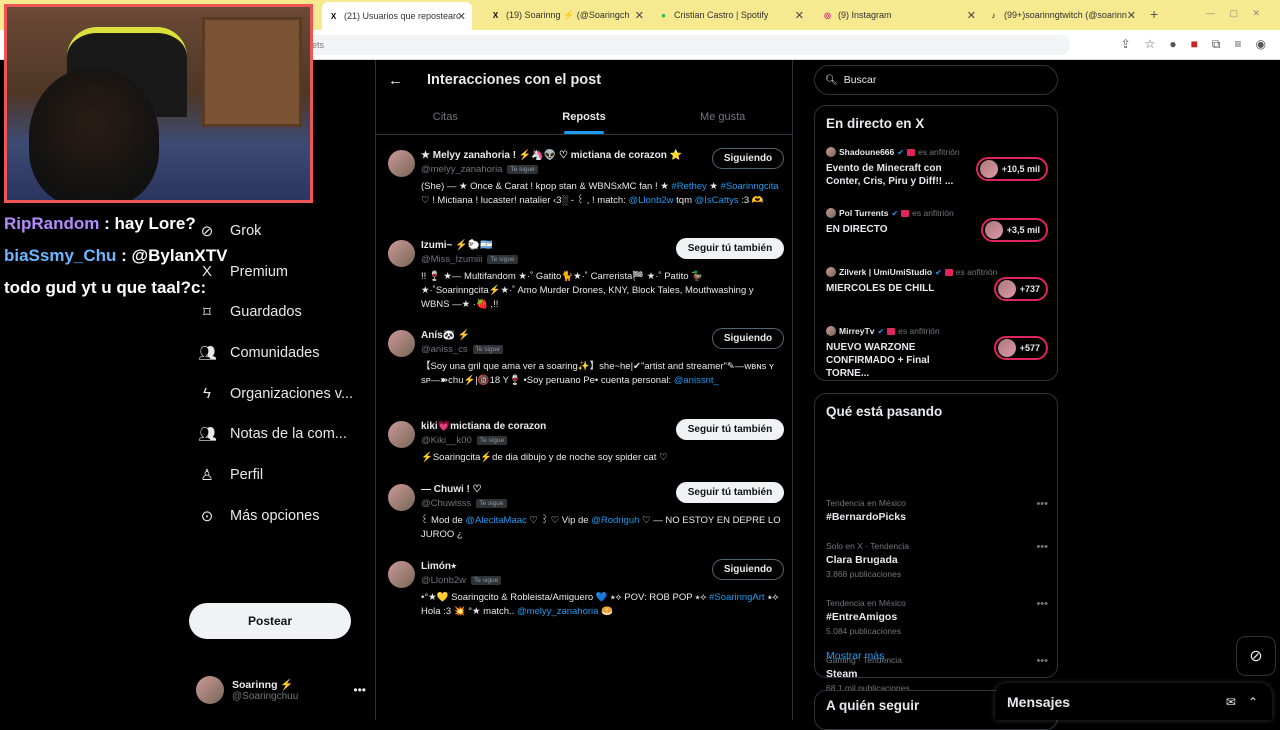 The image size is (1280, 730). What do you see at coordinates (1014, 230) in the screenshot?
I see `listener-count: +3,5 mil` at bounding box center [1014, 230].